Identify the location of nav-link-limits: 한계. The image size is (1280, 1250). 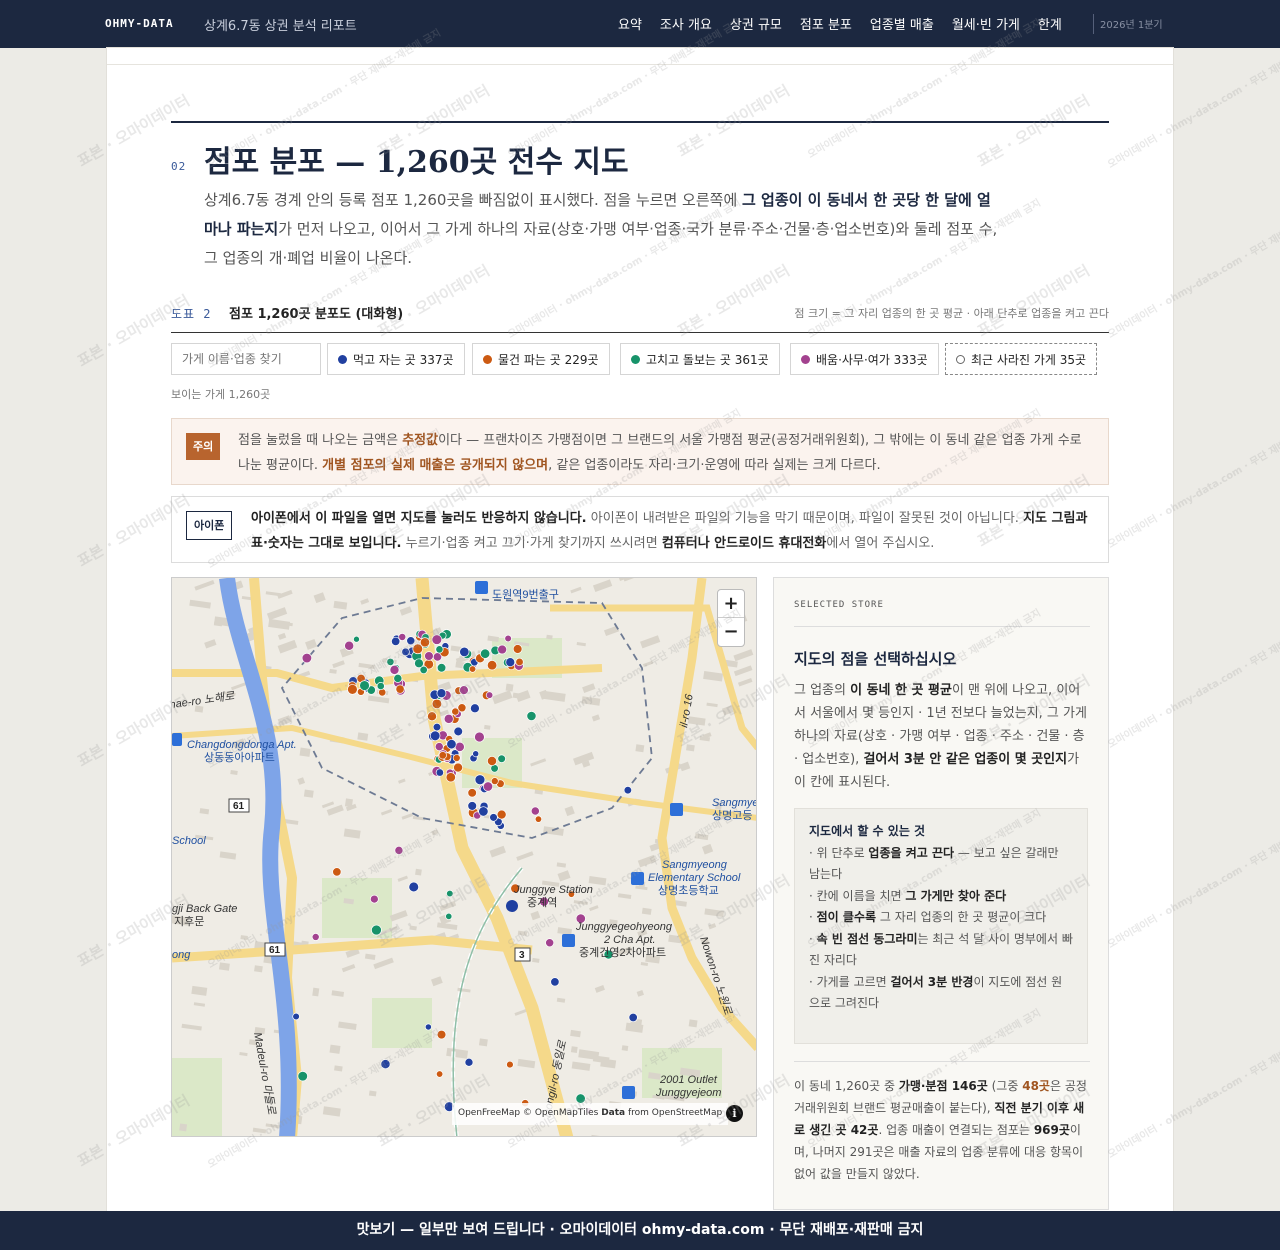
(1050, 23).